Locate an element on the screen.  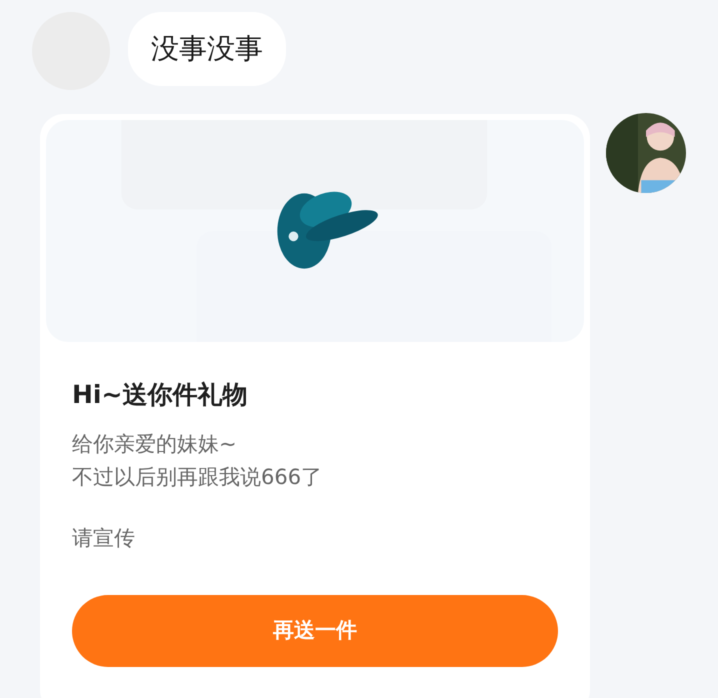
gift-message-line: 不过以后别再跟我说666了 is located at coordinates (198, 477).